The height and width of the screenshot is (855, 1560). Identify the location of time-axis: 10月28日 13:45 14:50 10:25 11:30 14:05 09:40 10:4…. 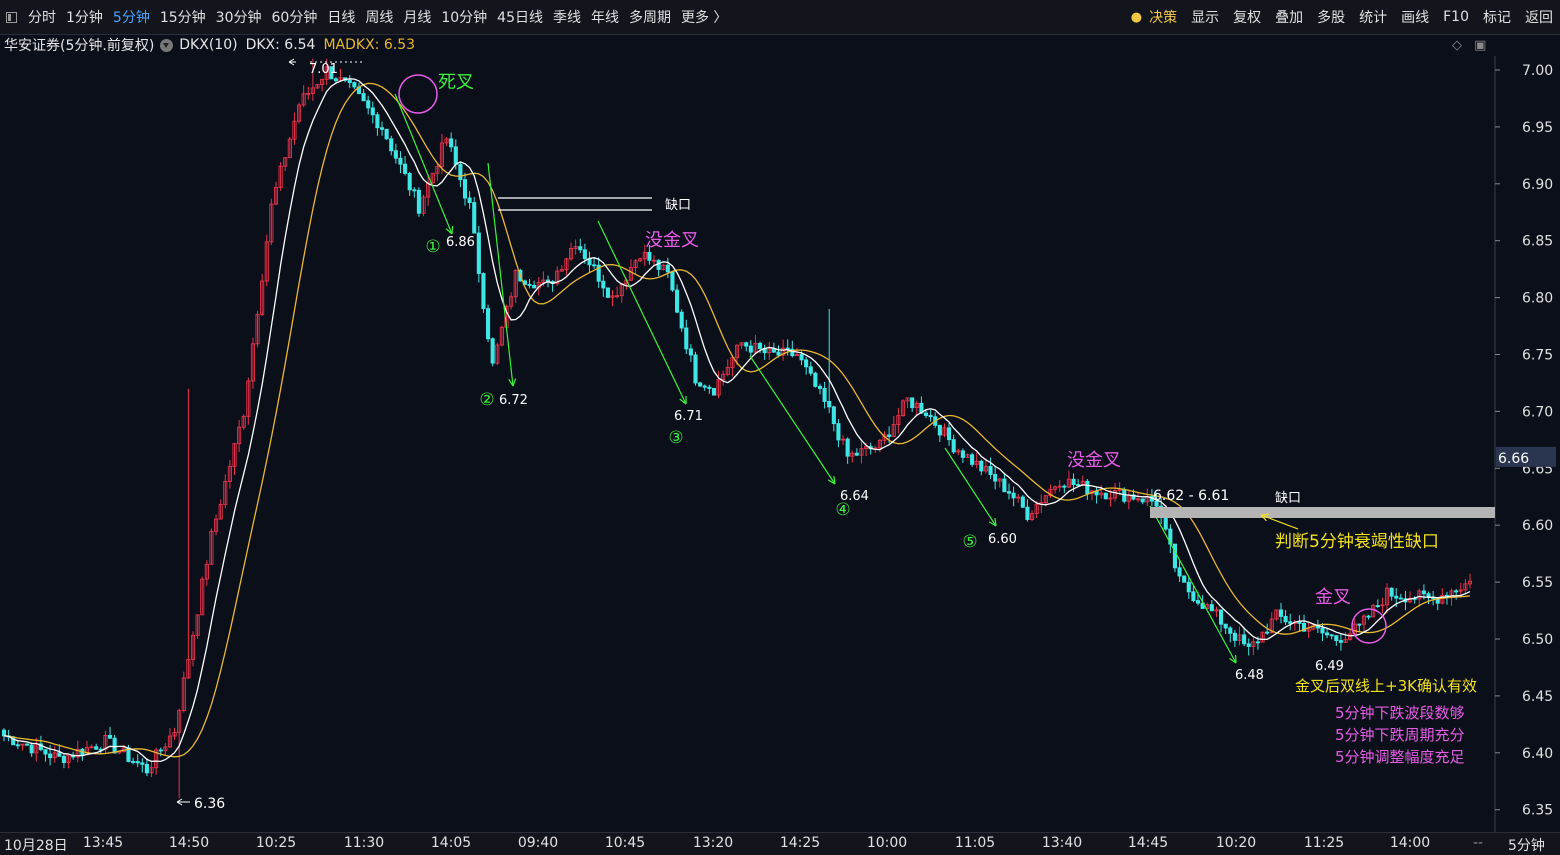
(780, 843).